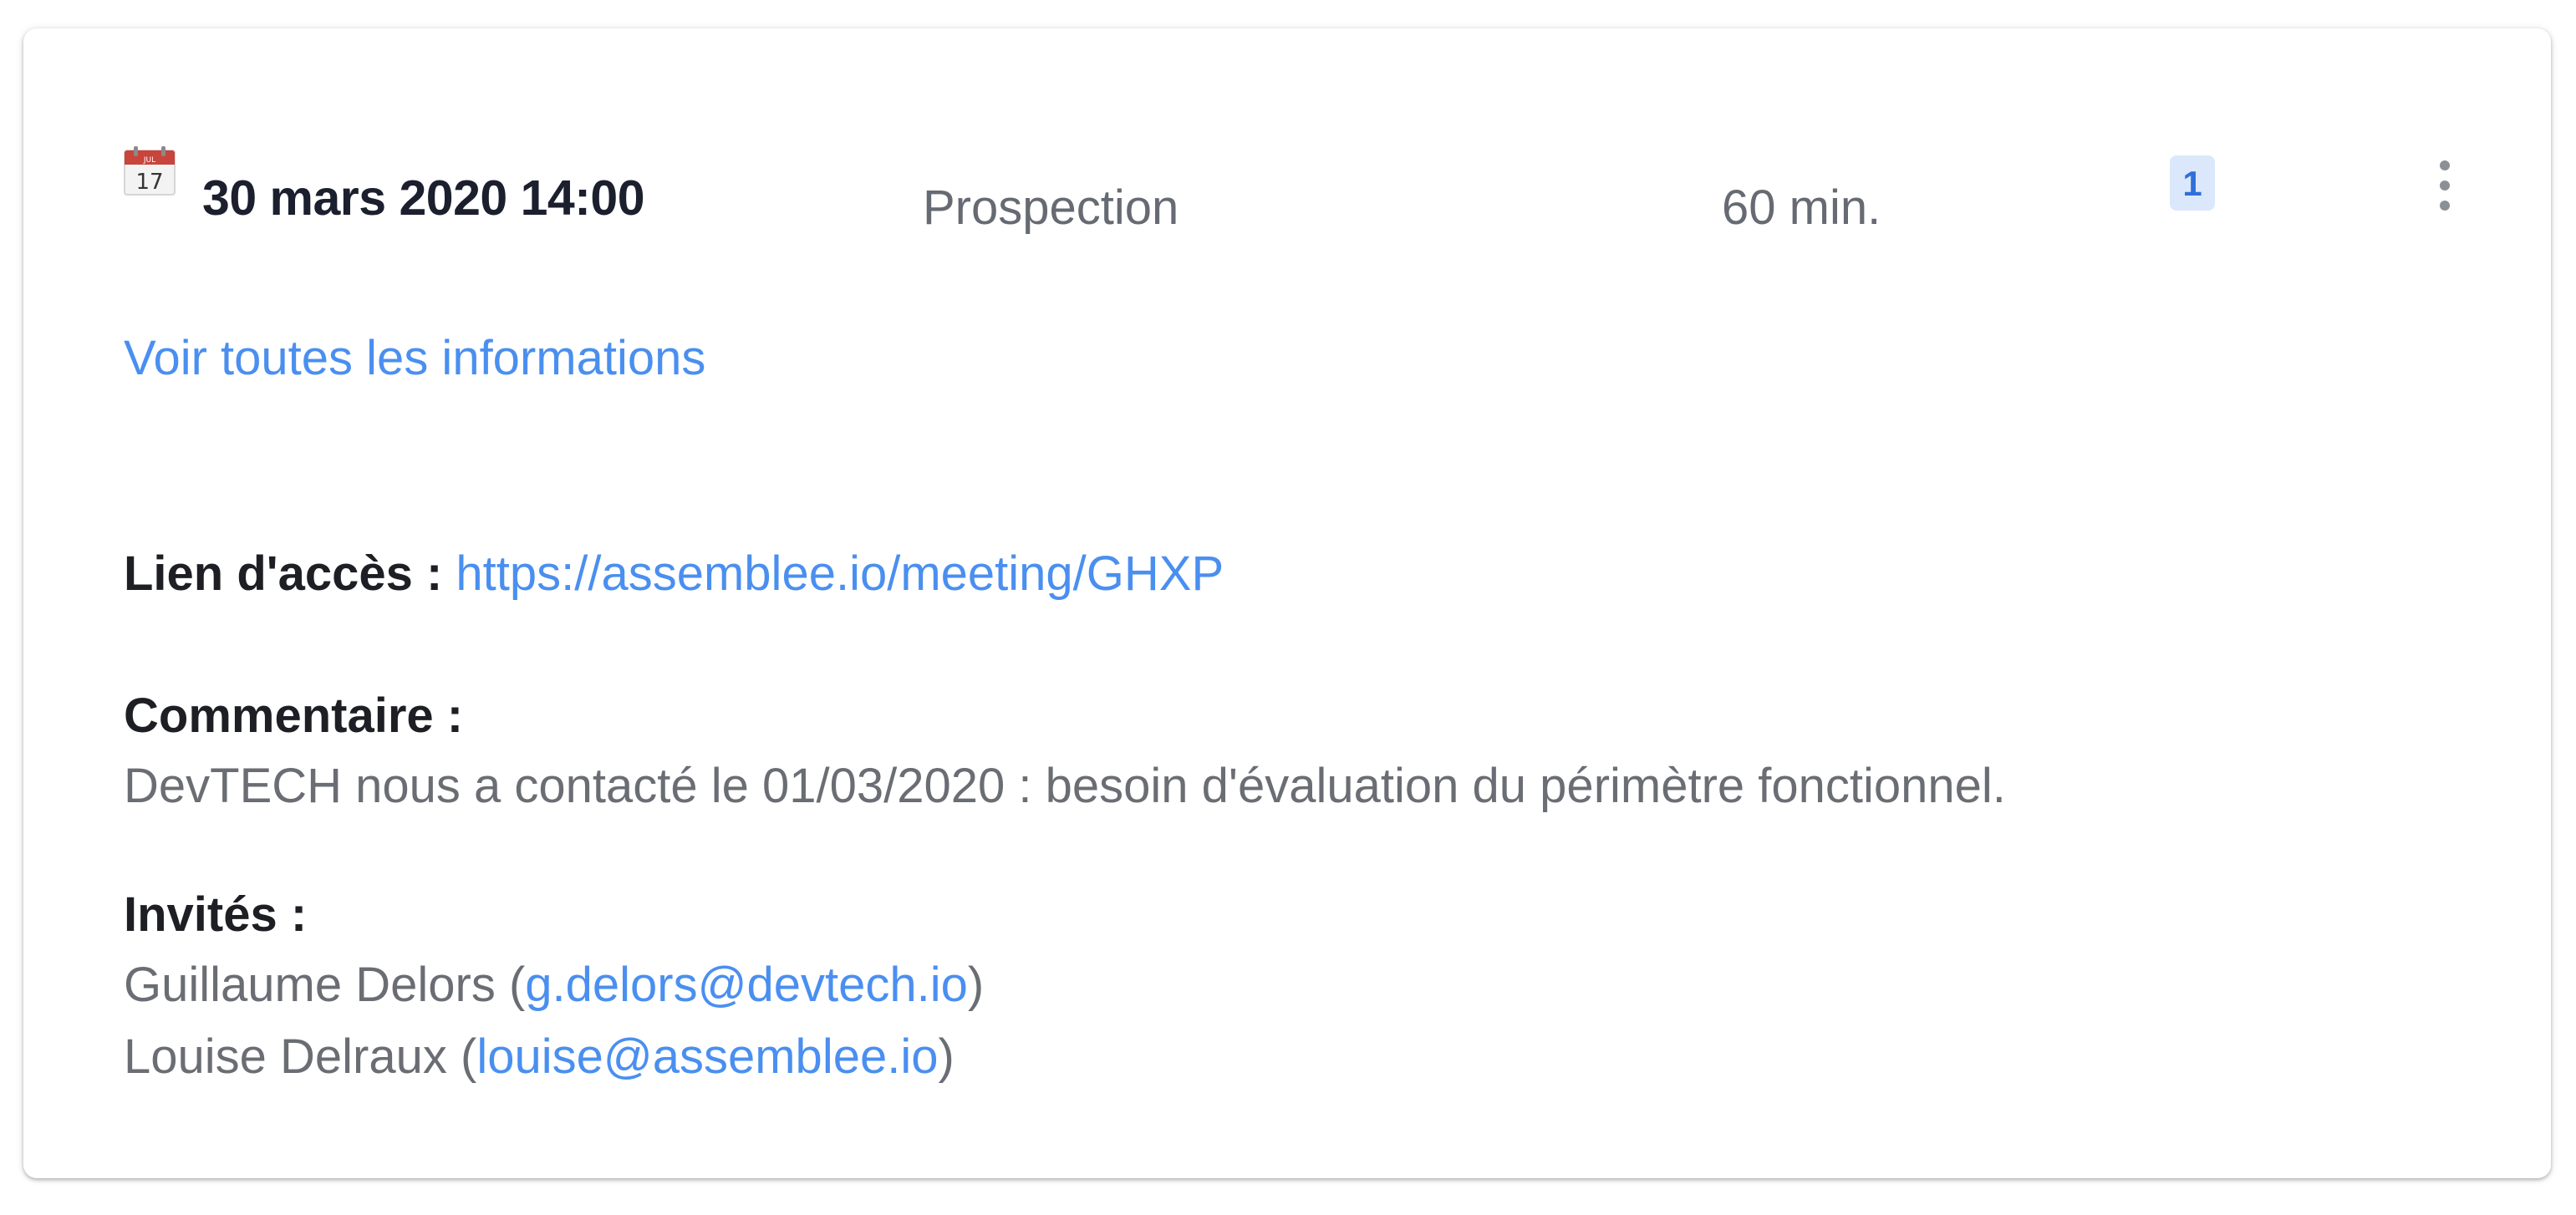 The image size is (2576, 1215). I want to click on access-label: Lien d'accès :, so click(290, 573).